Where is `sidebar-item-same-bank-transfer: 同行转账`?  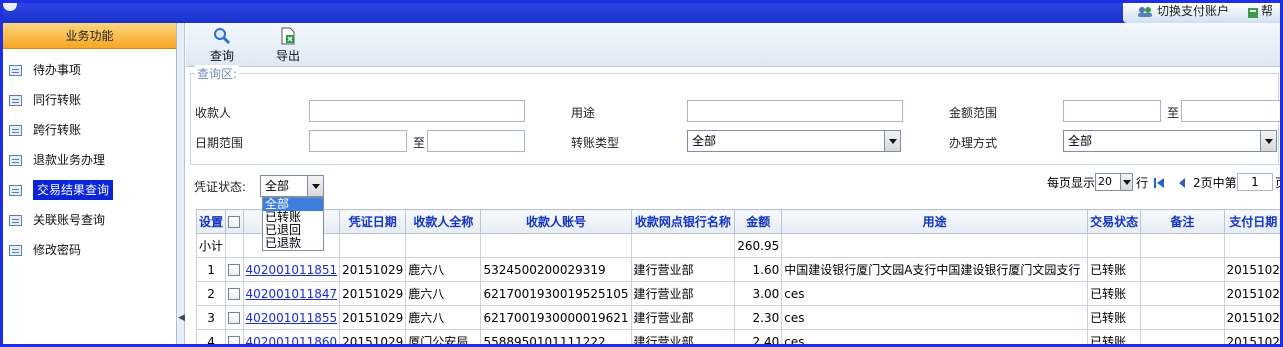
sidebar-item-same-bank-transfer: 同行转账 is located at coordinates (89, 100).